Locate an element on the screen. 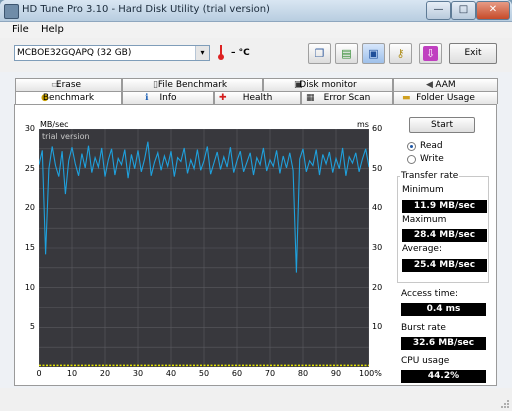 The height and width of the screenshot is (411, 512). drive-select: MCBOE32GQAPQ (32 GB) ▾ is located at coordinates (112, 53).